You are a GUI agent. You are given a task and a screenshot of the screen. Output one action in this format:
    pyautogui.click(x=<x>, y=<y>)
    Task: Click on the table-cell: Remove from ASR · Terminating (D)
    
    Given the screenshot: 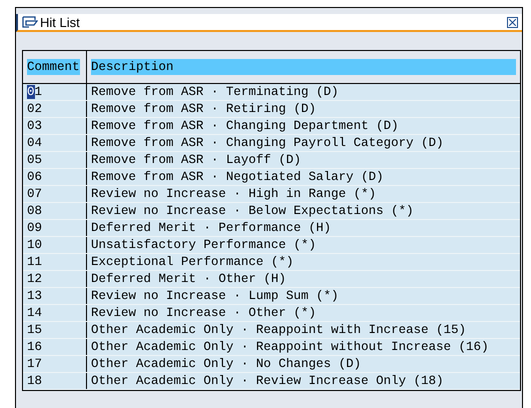 What is the action you would take?
    pyautogui.click(x=215, y=92)
    